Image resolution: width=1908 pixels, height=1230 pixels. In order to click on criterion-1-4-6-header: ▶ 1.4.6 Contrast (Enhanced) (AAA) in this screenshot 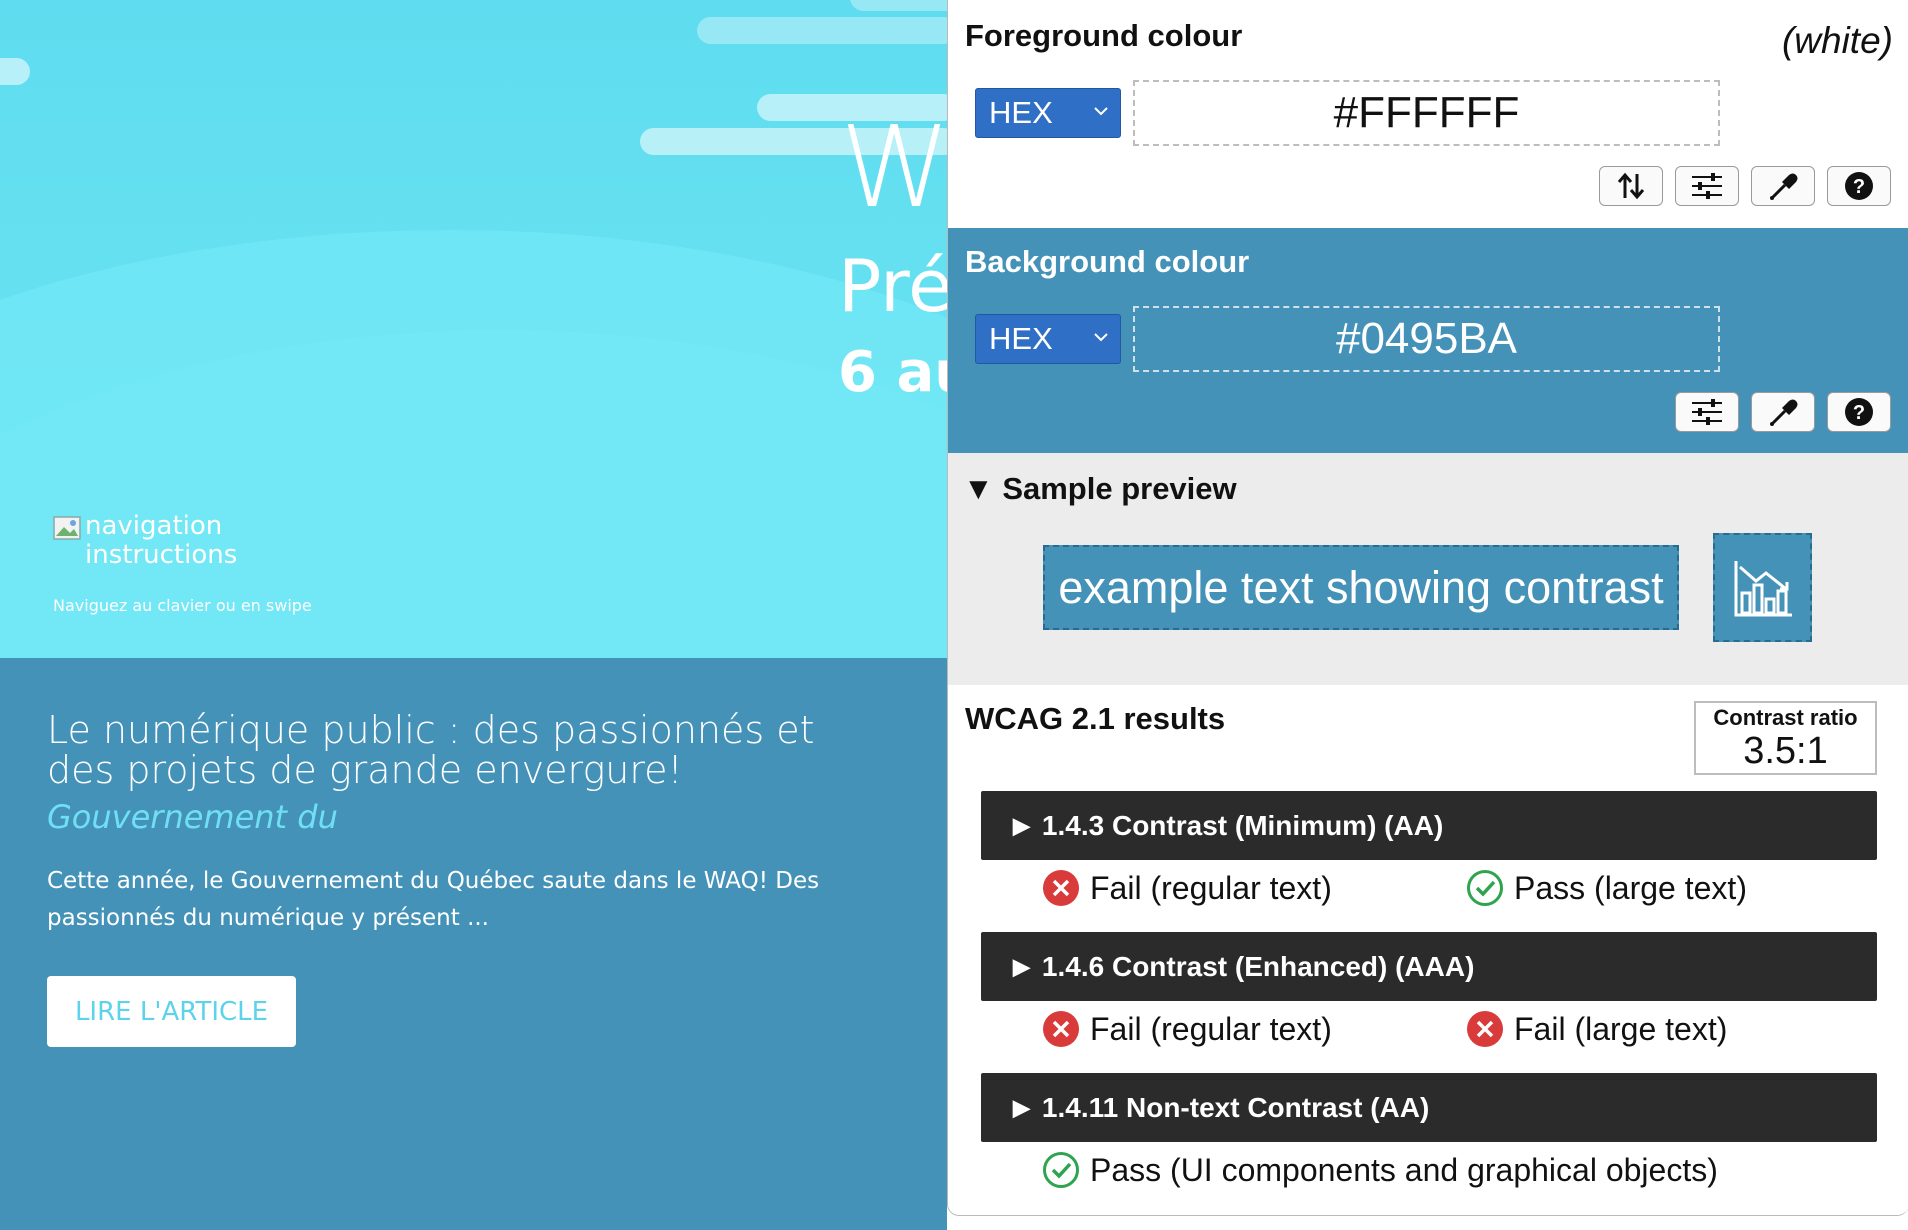, I will do `click(1429, 966)`.